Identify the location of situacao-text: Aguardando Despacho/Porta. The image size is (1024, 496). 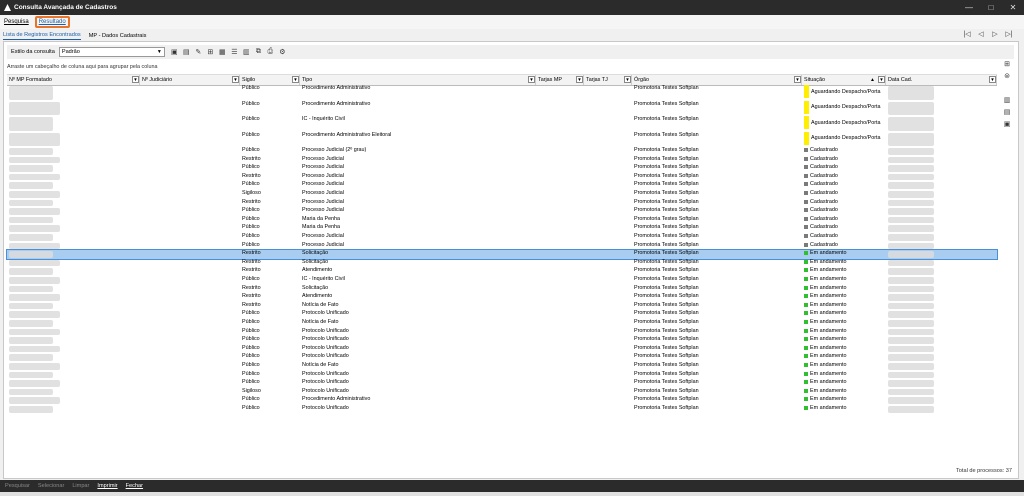
(846, 107).